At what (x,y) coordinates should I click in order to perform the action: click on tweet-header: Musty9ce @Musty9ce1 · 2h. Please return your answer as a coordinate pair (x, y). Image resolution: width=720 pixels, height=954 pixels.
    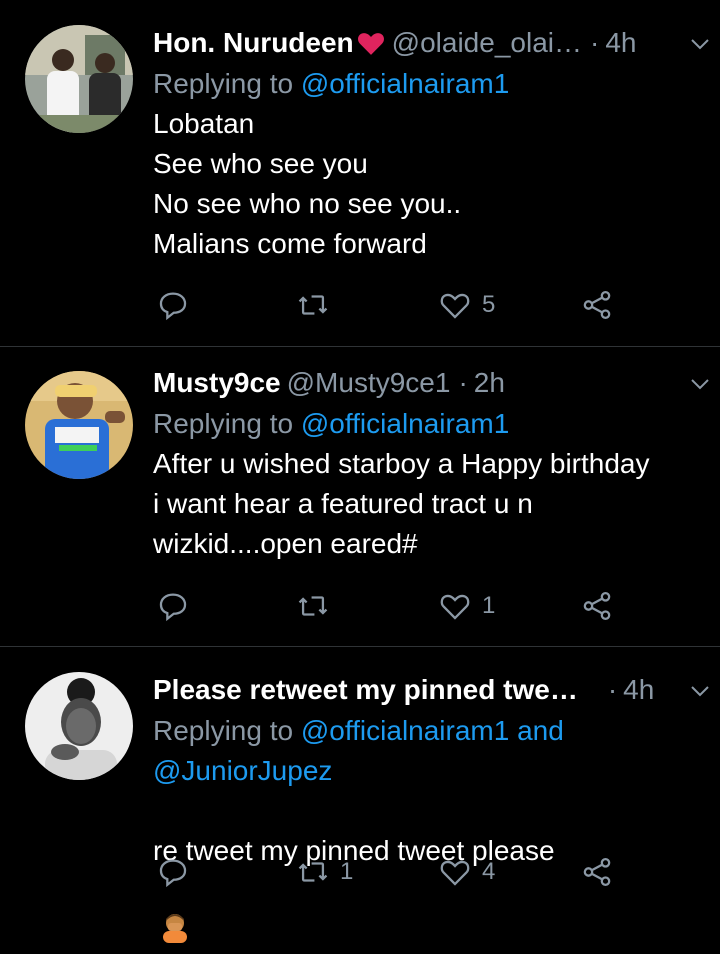
    Looking at the image, I should click on (426, 383).